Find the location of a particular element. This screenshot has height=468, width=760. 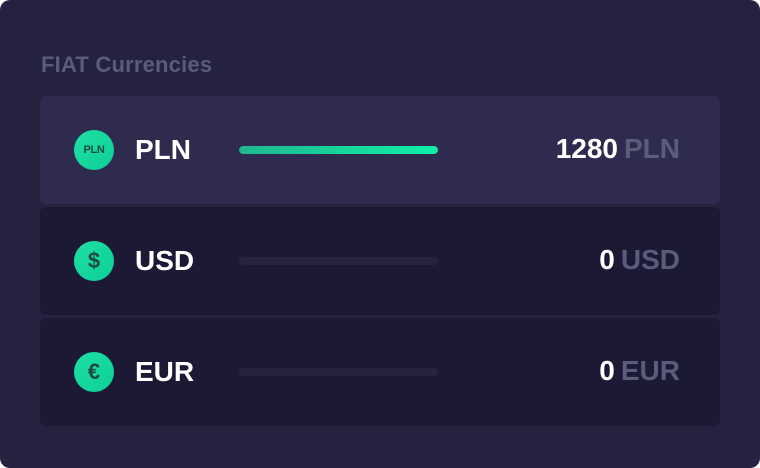

currency-code: EUR is located at coordinates (165, 371).